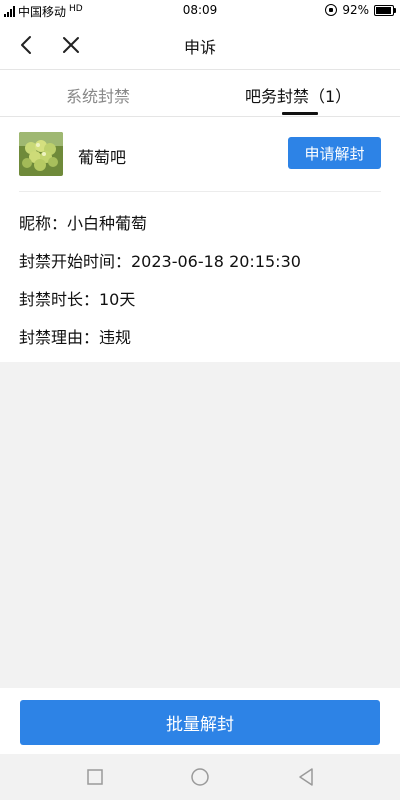 This screenshot has width=400, height=800. I want to click on ban-type-tabs: 系统封禁 吧务封禁（1）, so click(200, 93).